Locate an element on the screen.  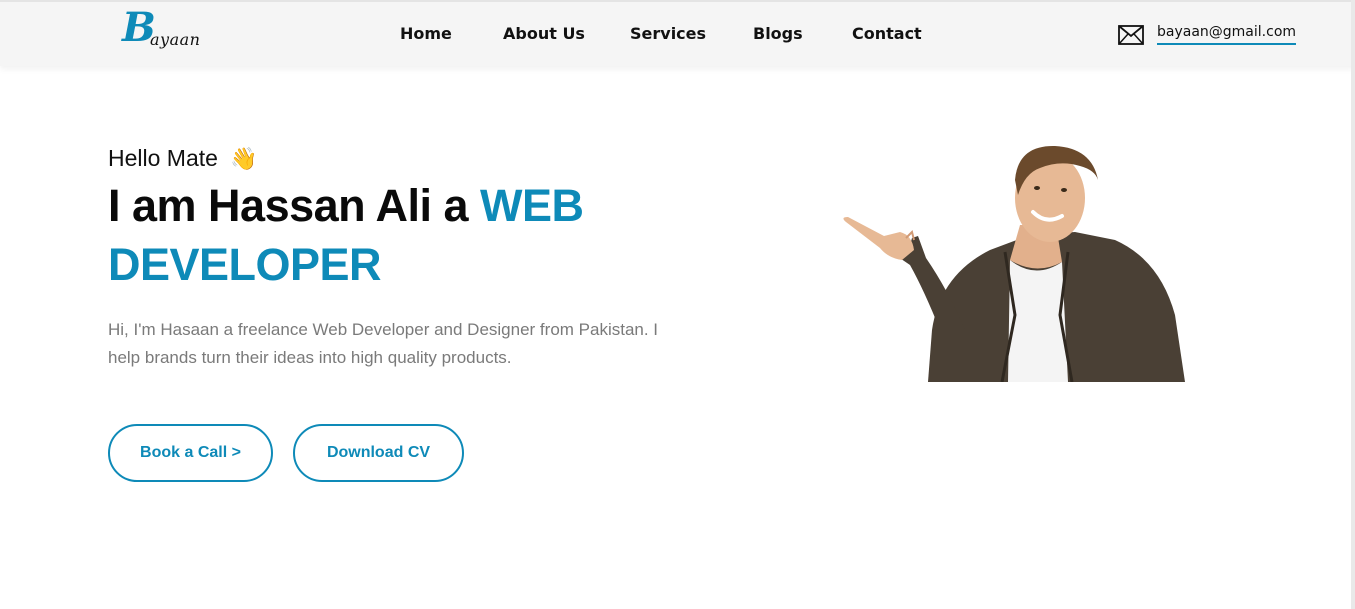
hero-portrait-image is located at coordinates (1012, 261).